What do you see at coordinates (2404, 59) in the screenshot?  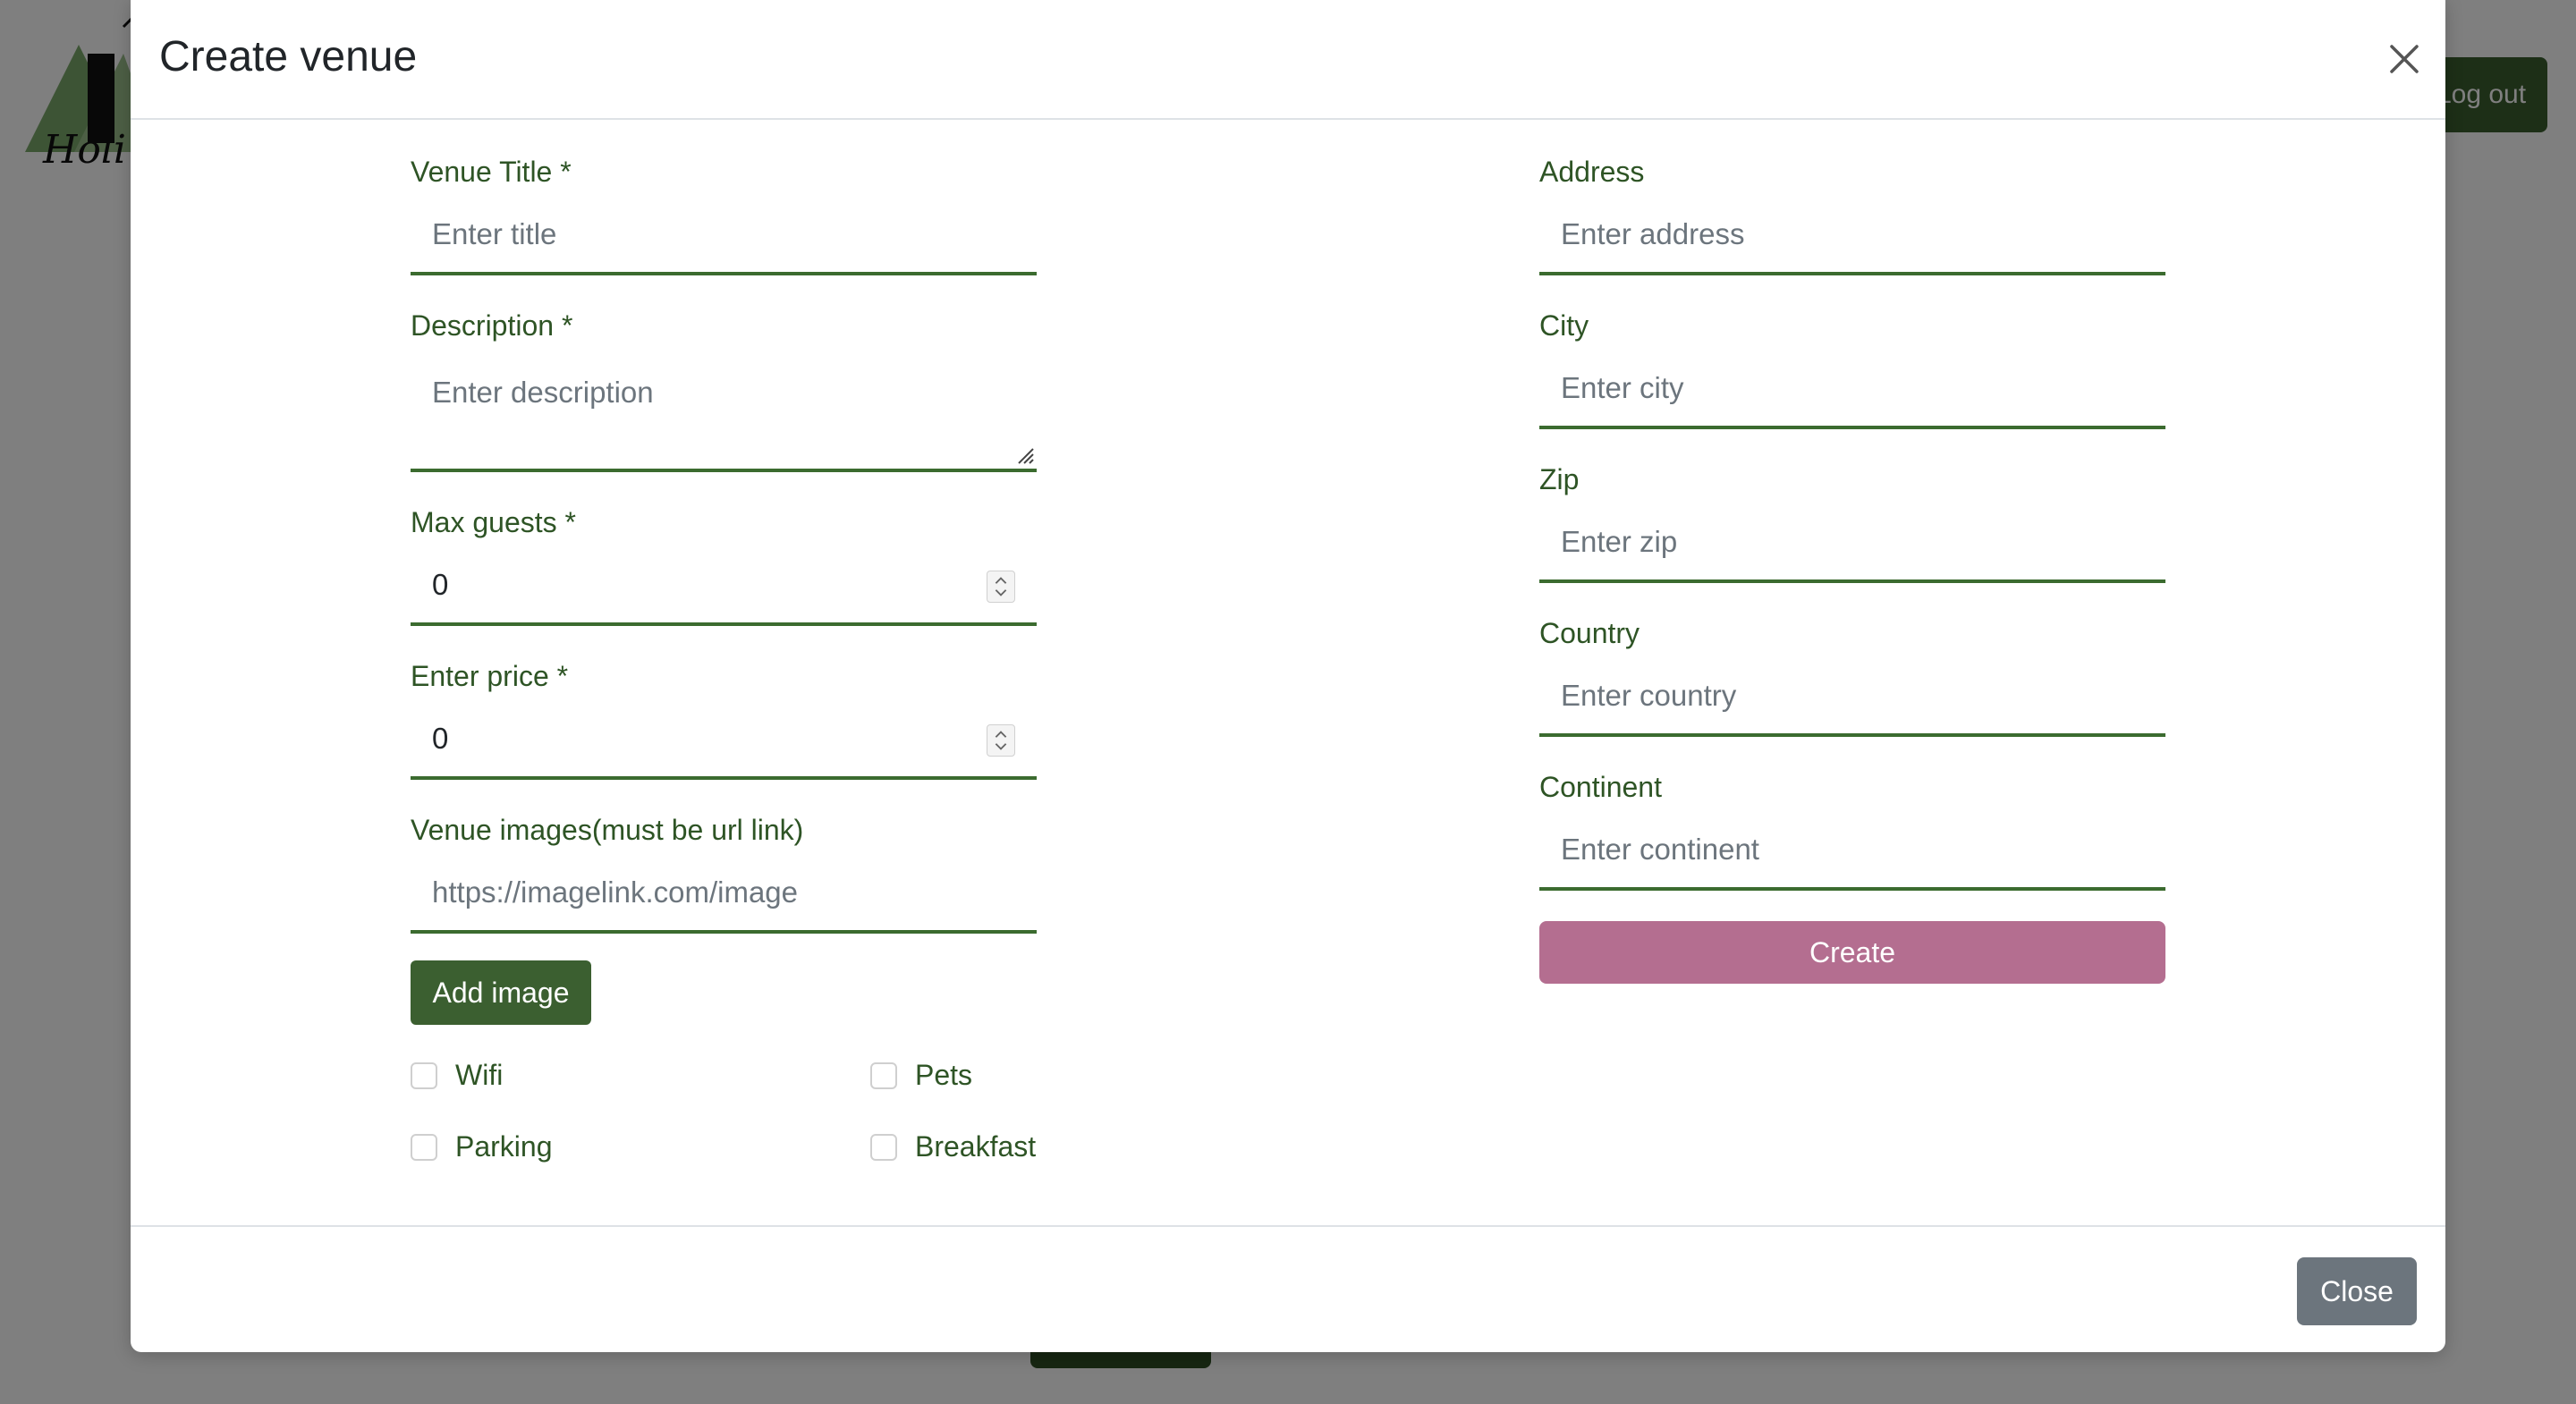 I see `close-icon` at bounding box center [2404, 59].